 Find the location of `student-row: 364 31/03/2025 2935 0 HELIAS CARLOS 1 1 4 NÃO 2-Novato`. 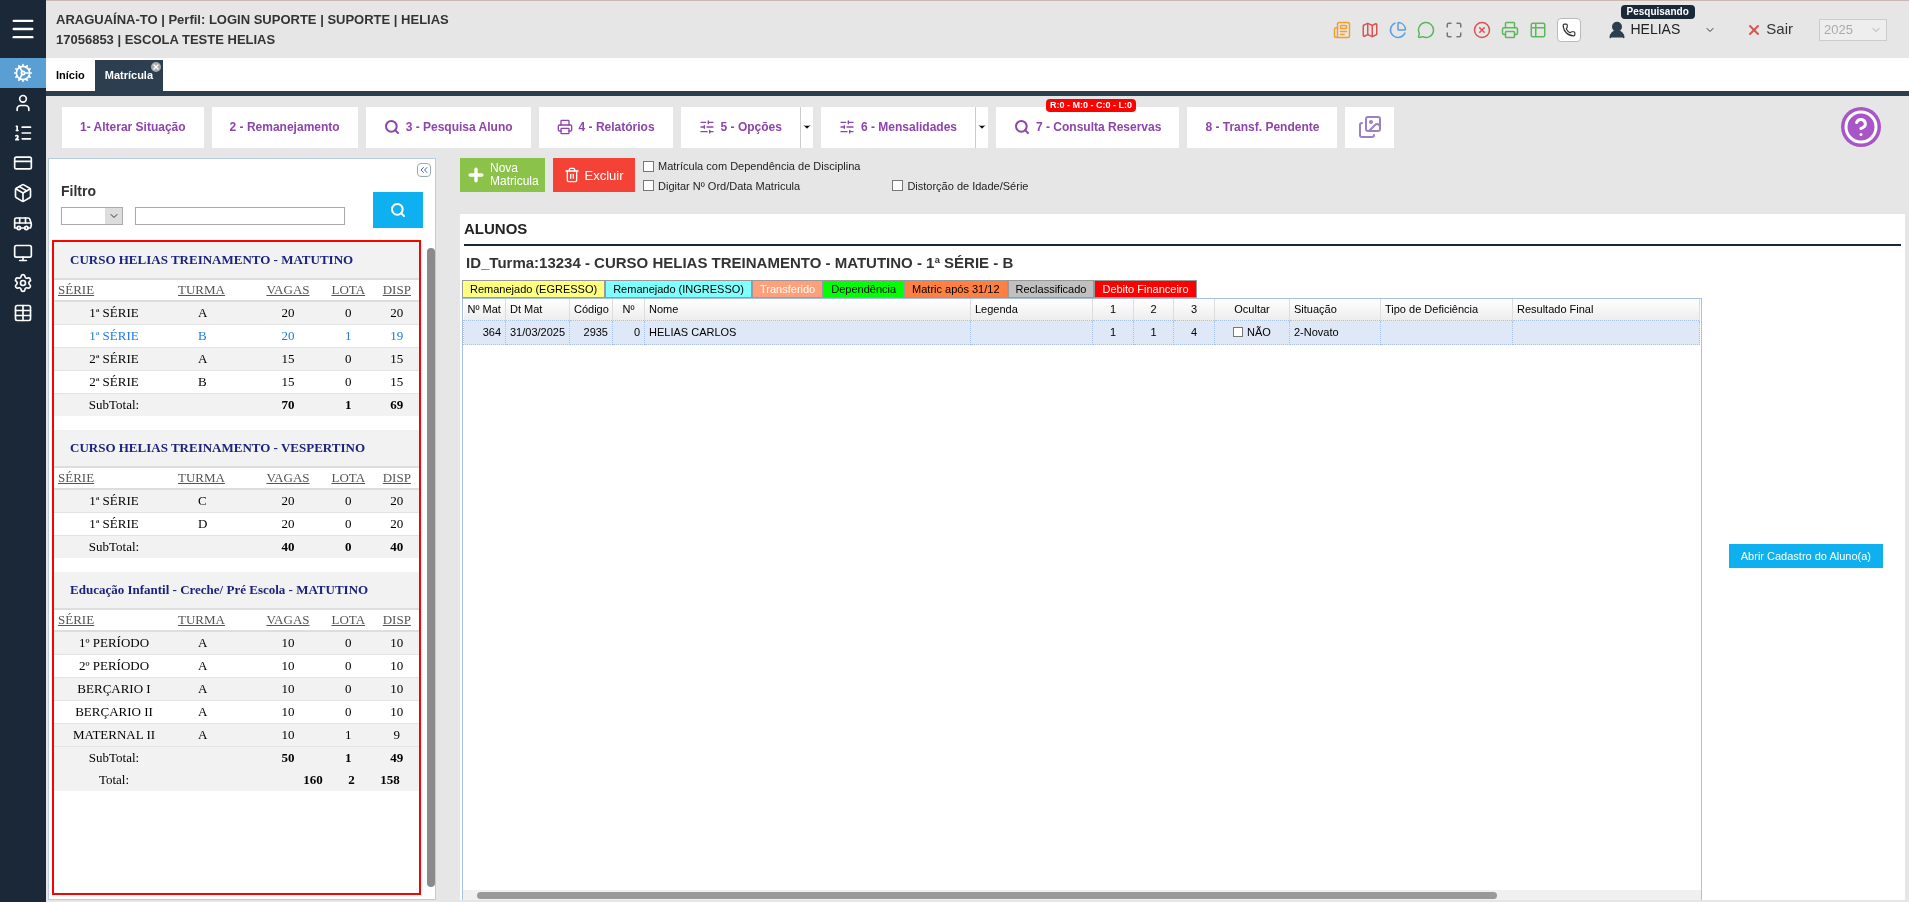

student-row: 364 31/03/2025 2935 0 HELIAS CARLOS 1 1 4 NÃO 2-Novato is located at coordinates (1081, 332).